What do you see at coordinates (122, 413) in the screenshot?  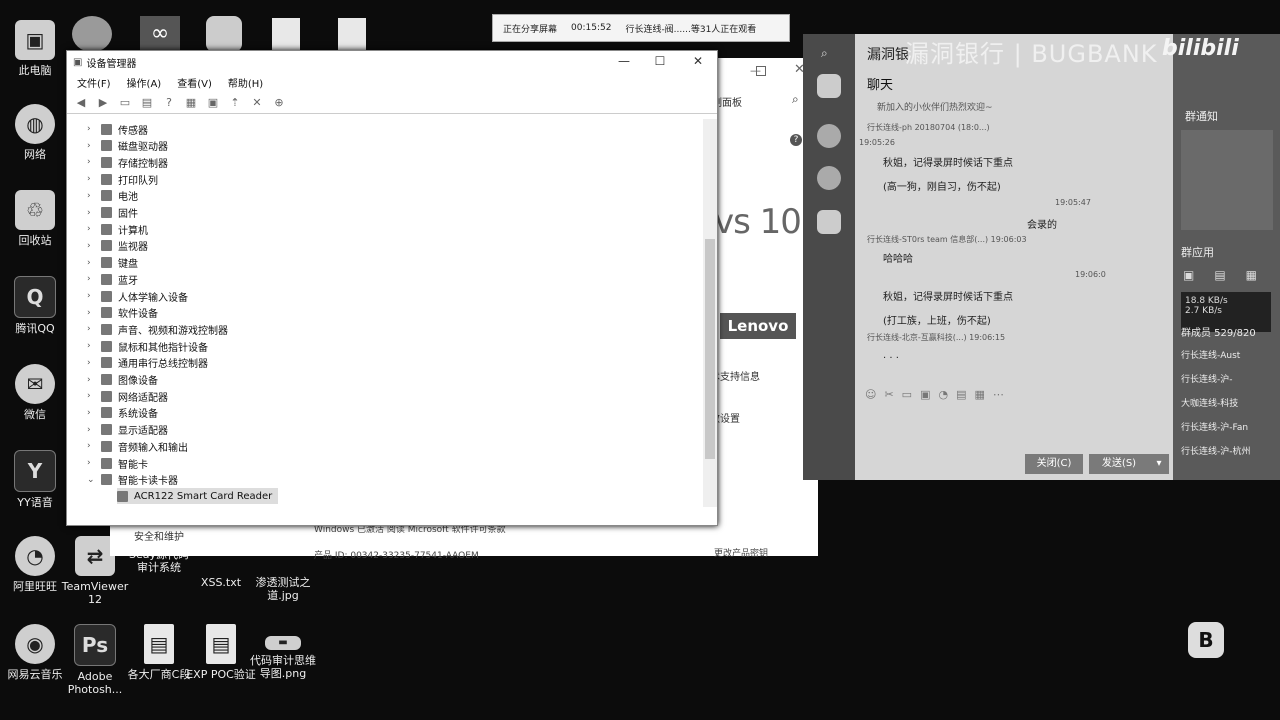 I see `device-category: › 系统设备` at bounding box center [122, 413].